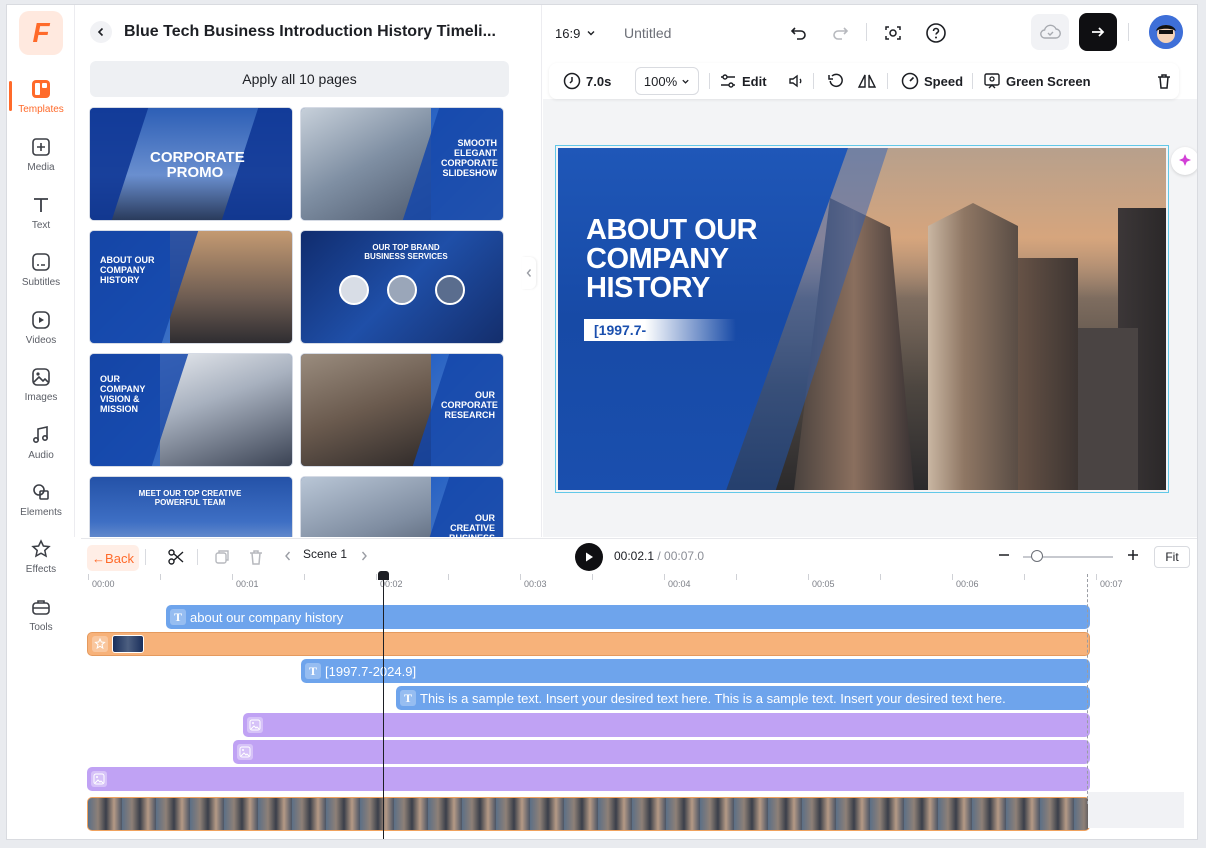 This screenshot has width=1206, height=848. What do you see at coordinates (41, 89) in the screenshot?
I see `templates-icon` at bounding box center [41, 89].